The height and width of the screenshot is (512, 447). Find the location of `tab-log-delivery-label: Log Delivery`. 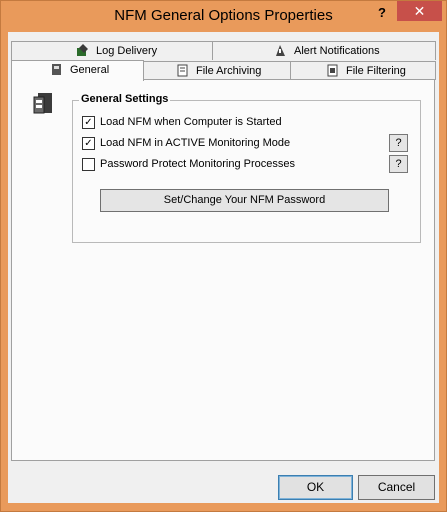

tab-log-delivery-label: Log Delivery is located at coordinates (127, 51).